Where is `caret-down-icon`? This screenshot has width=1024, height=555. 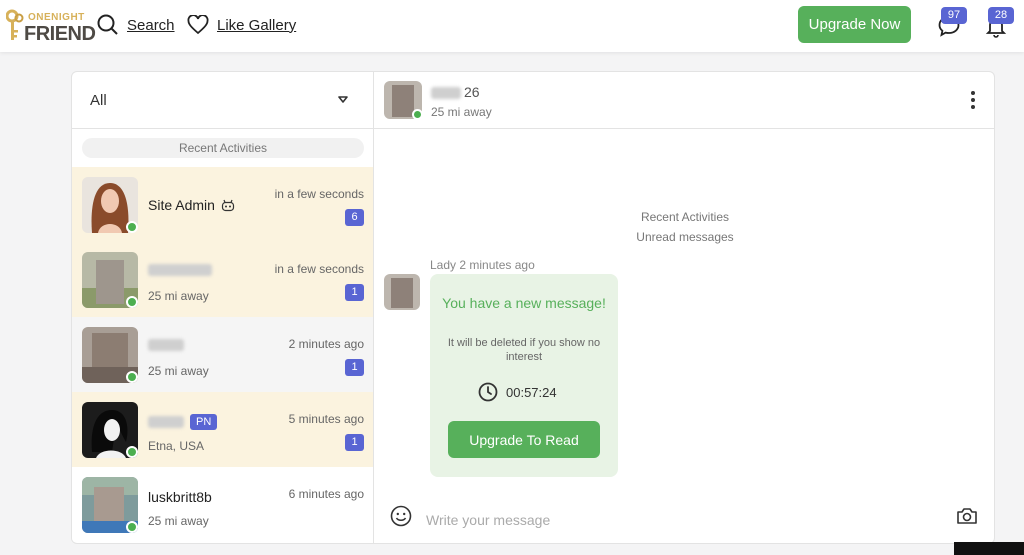 caret-down-icon is located at coordinates (343, 99).